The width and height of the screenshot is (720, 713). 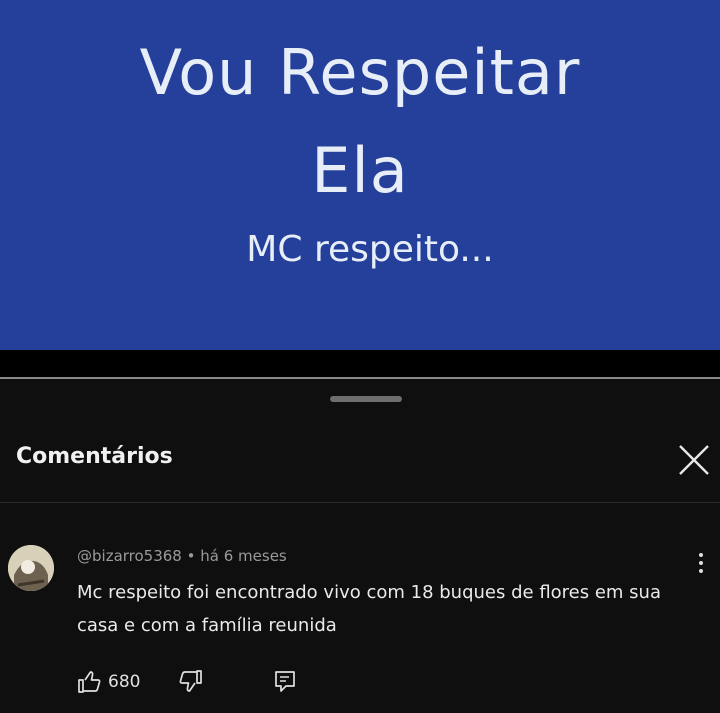 I want to click on avatar, so click(x=31, y=568).